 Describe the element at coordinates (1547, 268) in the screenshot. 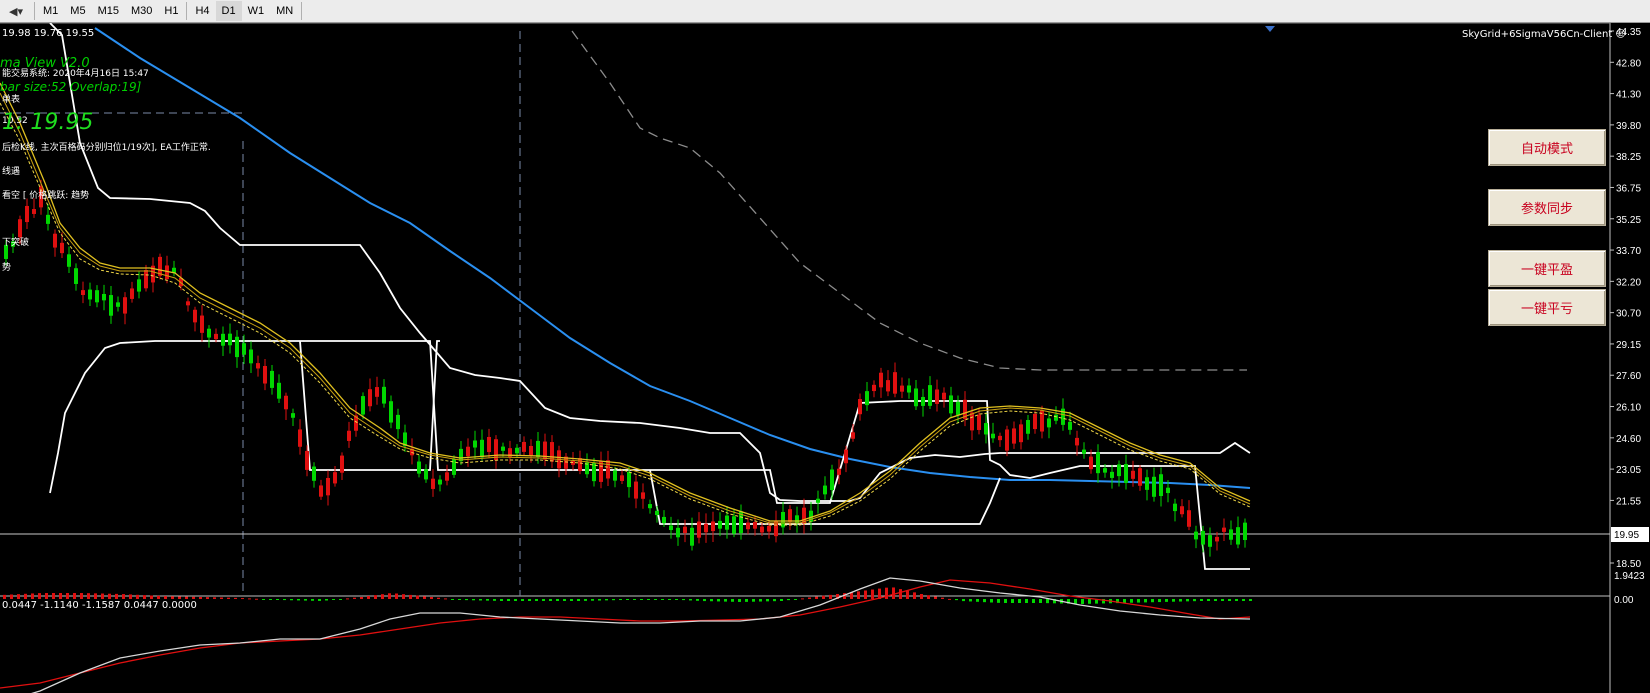

I see `close-profit-button: 一键平盈` at that location.